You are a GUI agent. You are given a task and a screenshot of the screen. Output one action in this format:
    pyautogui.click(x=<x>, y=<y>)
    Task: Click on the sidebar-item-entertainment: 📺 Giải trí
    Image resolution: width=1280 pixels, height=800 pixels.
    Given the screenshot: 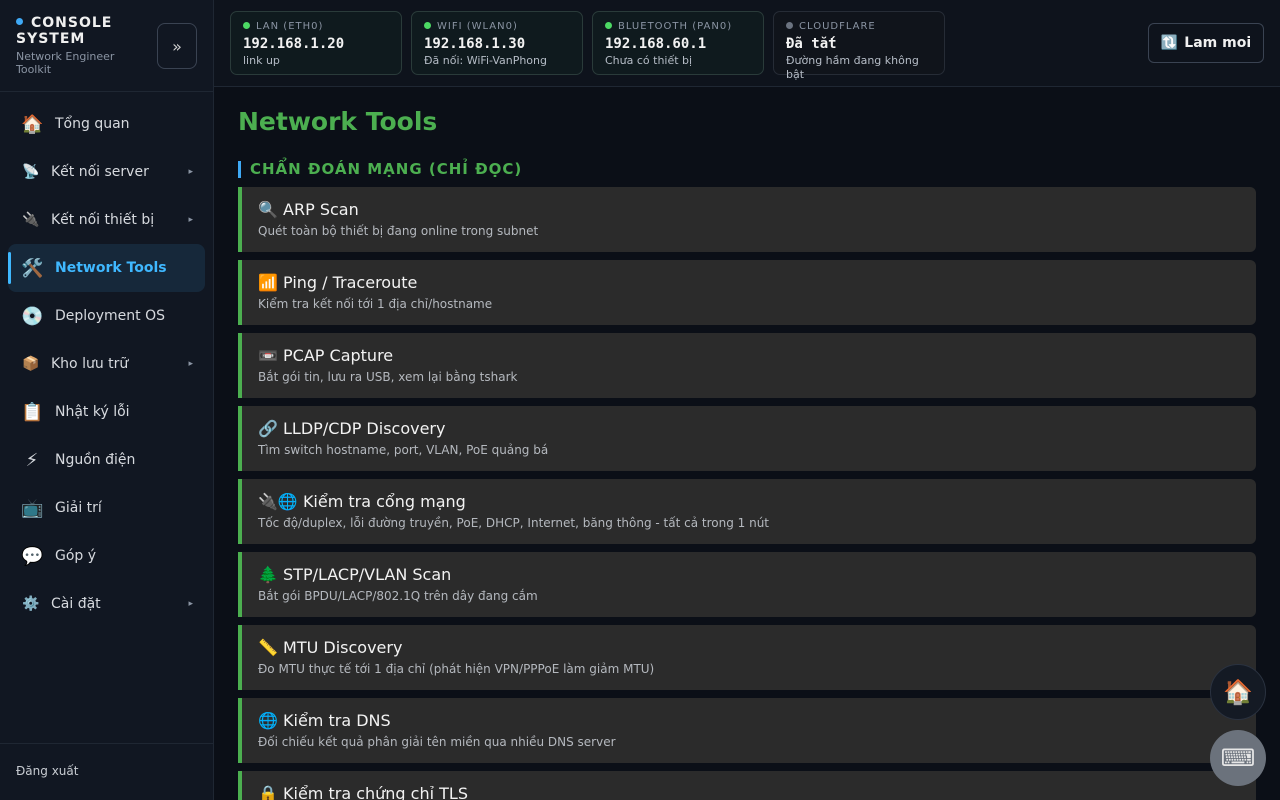 What is the action you would take?
    pyautogui.click(x=106, y=508)
    